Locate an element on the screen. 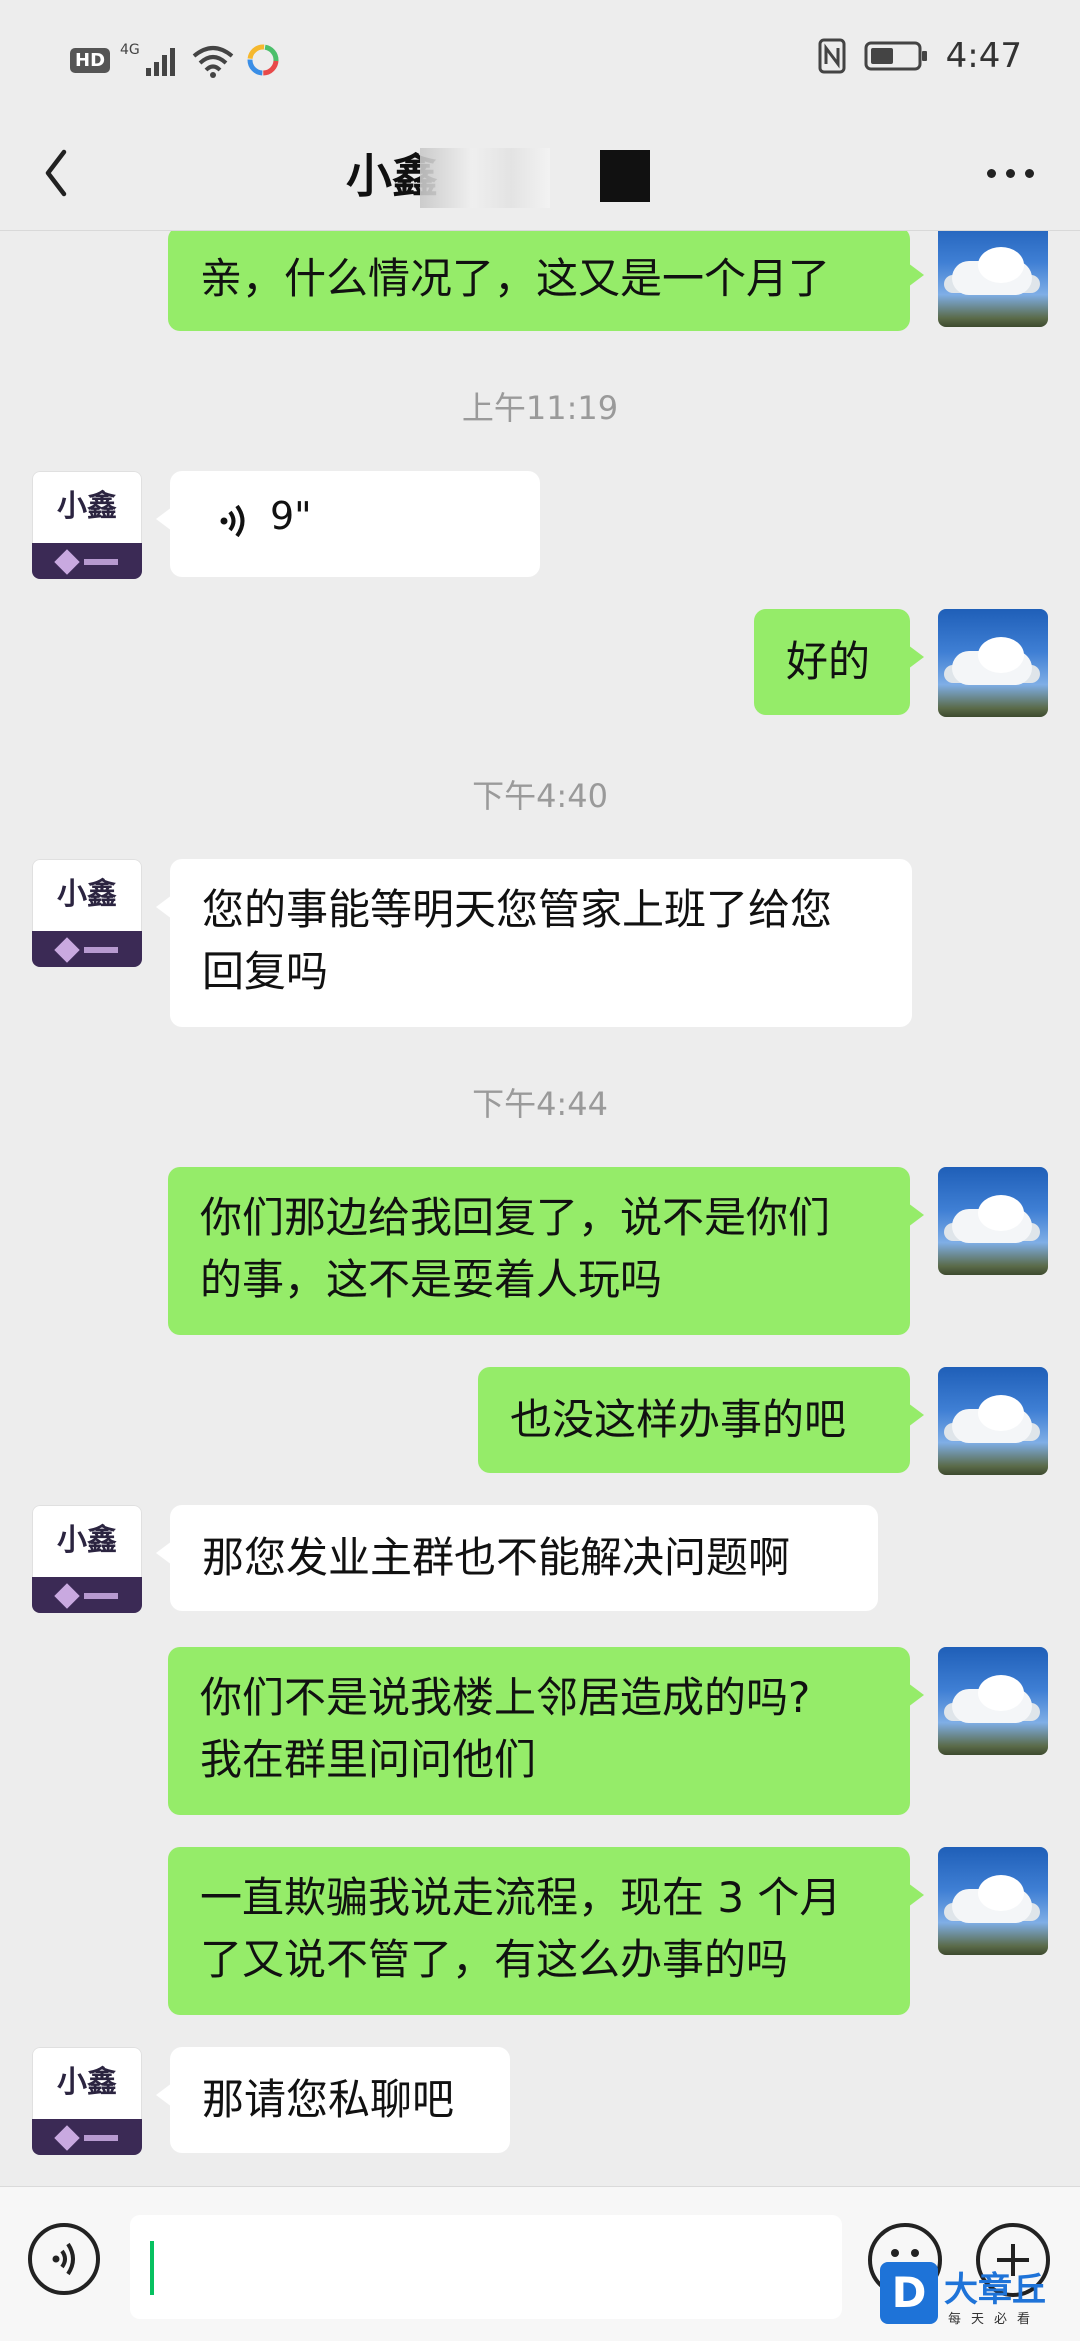 The width and height of the screenshot is (1080, 2341). message-bubble-sent: 亲，什么情况了，这又是一个月了 is located at coordinates (546, 281).